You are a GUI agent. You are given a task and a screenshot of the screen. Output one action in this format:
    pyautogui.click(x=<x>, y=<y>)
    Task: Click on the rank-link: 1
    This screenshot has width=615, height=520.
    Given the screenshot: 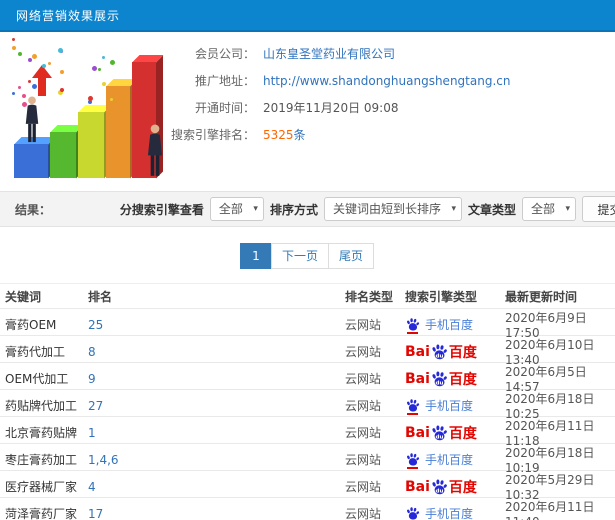 What is the action you would take?
    pyautogui.click(x=92, y=433)
    